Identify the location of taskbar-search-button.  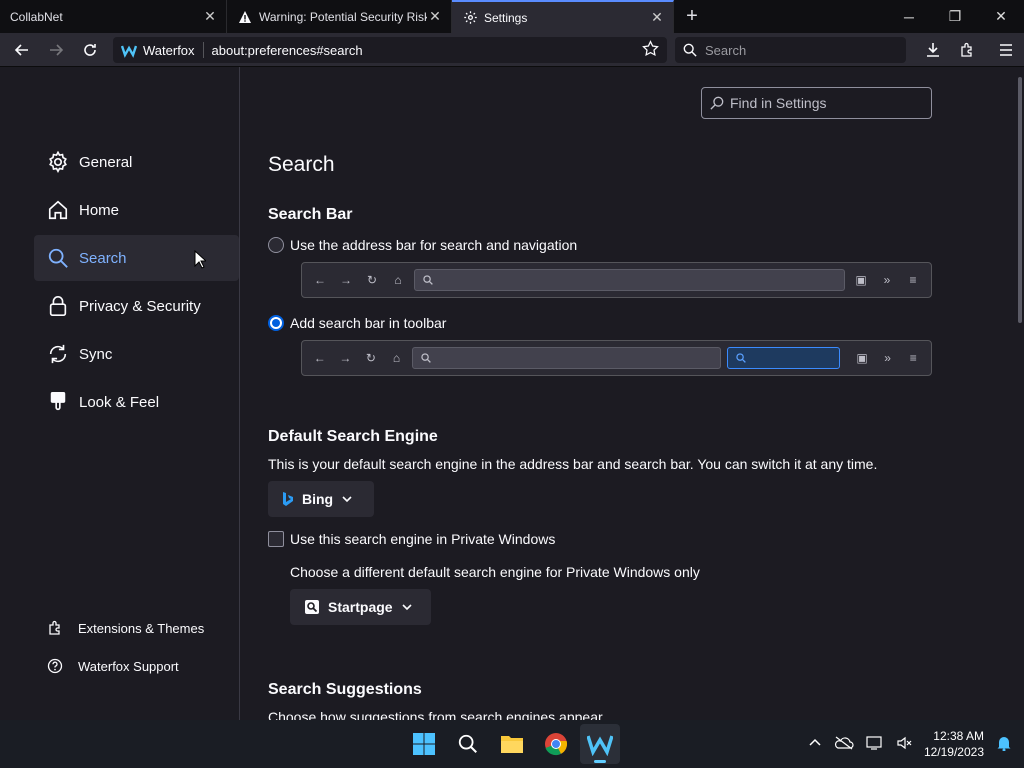
(468, 744).